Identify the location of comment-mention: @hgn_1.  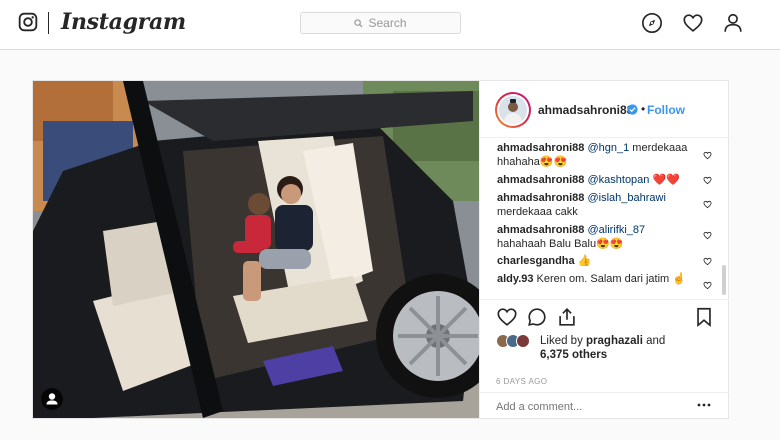
(608, 148).